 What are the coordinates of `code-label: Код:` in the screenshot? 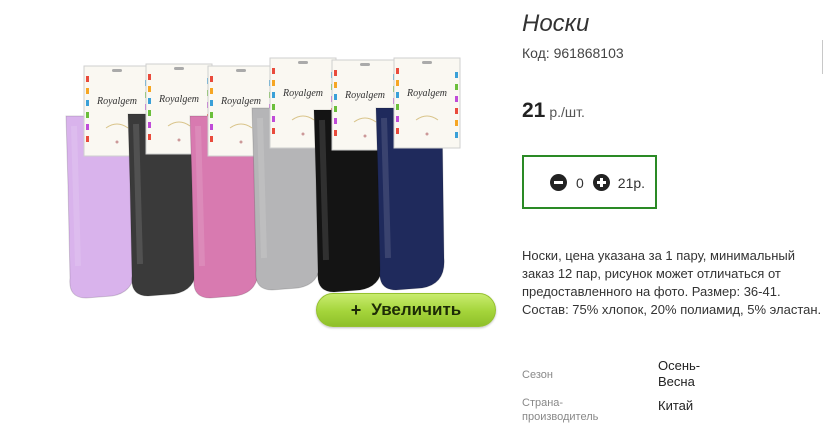 It's located at (536, 53).